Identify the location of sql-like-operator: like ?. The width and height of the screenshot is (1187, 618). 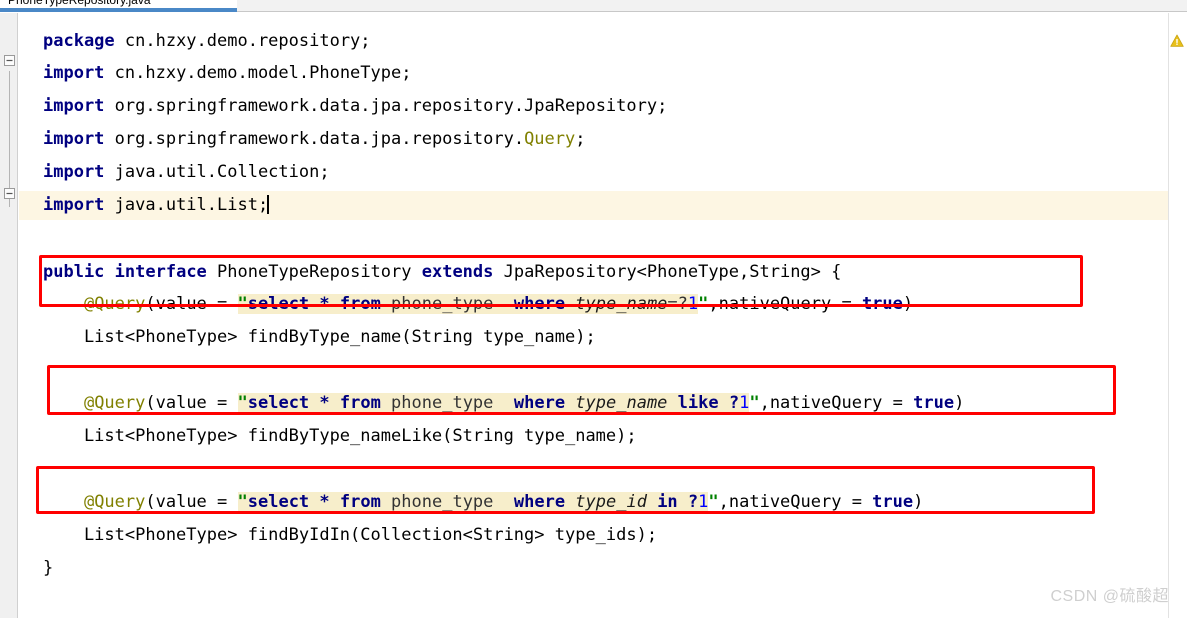
(708, 403).